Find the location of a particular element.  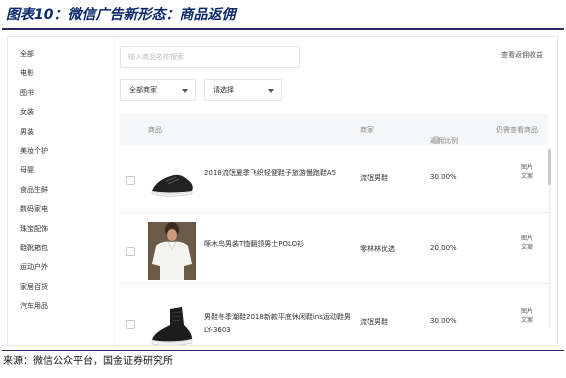

sidebar-item-baby: 母婴 is located at coordinates (51, 170).